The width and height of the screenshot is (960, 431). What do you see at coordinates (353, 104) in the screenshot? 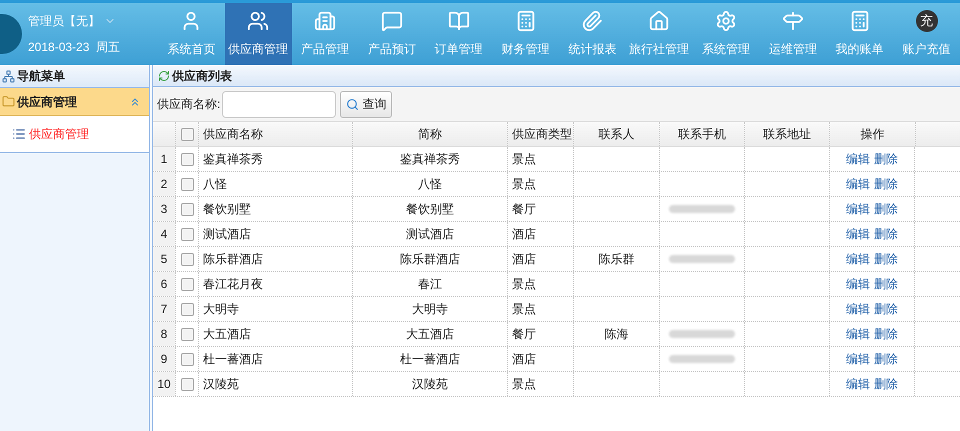
I see `search-icon` at bounding box center [353, 104].